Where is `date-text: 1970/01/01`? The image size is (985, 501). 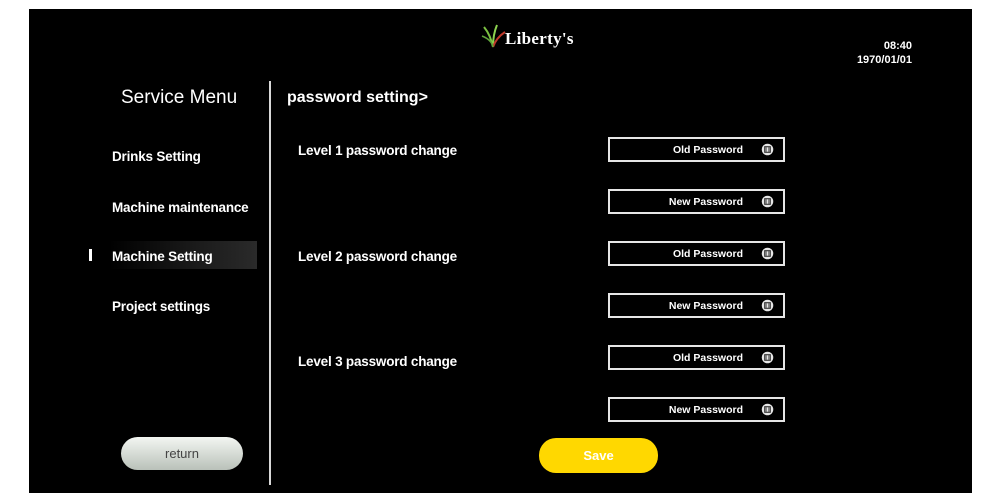 date-text: 1970/01/01 is located at coordinates (884, 60).